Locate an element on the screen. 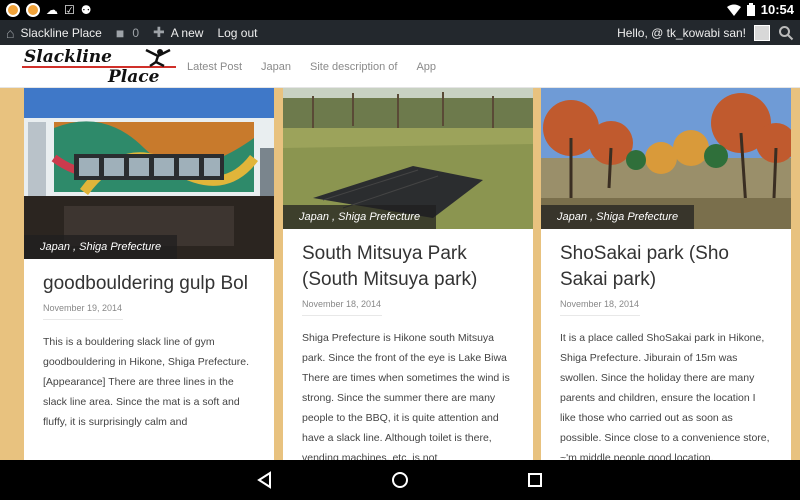 The image size is (800, 500). recents-icon is located at coordinates (535, 480).